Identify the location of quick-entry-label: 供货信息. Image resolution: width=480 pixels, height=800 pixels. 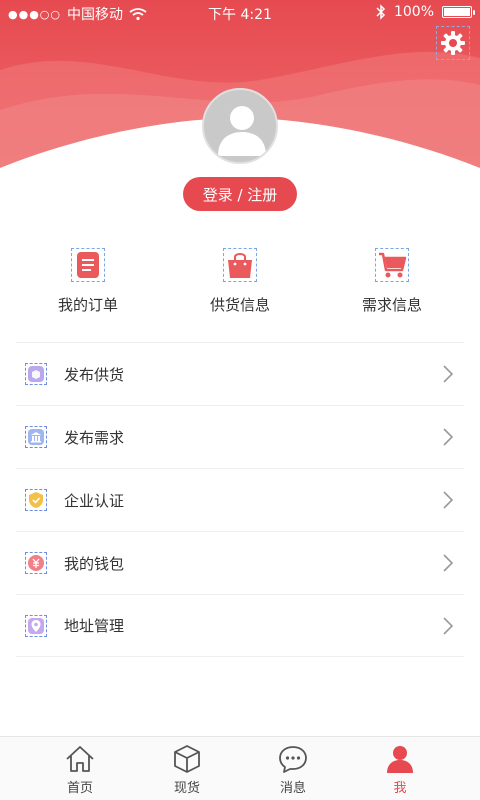
(239, 305).